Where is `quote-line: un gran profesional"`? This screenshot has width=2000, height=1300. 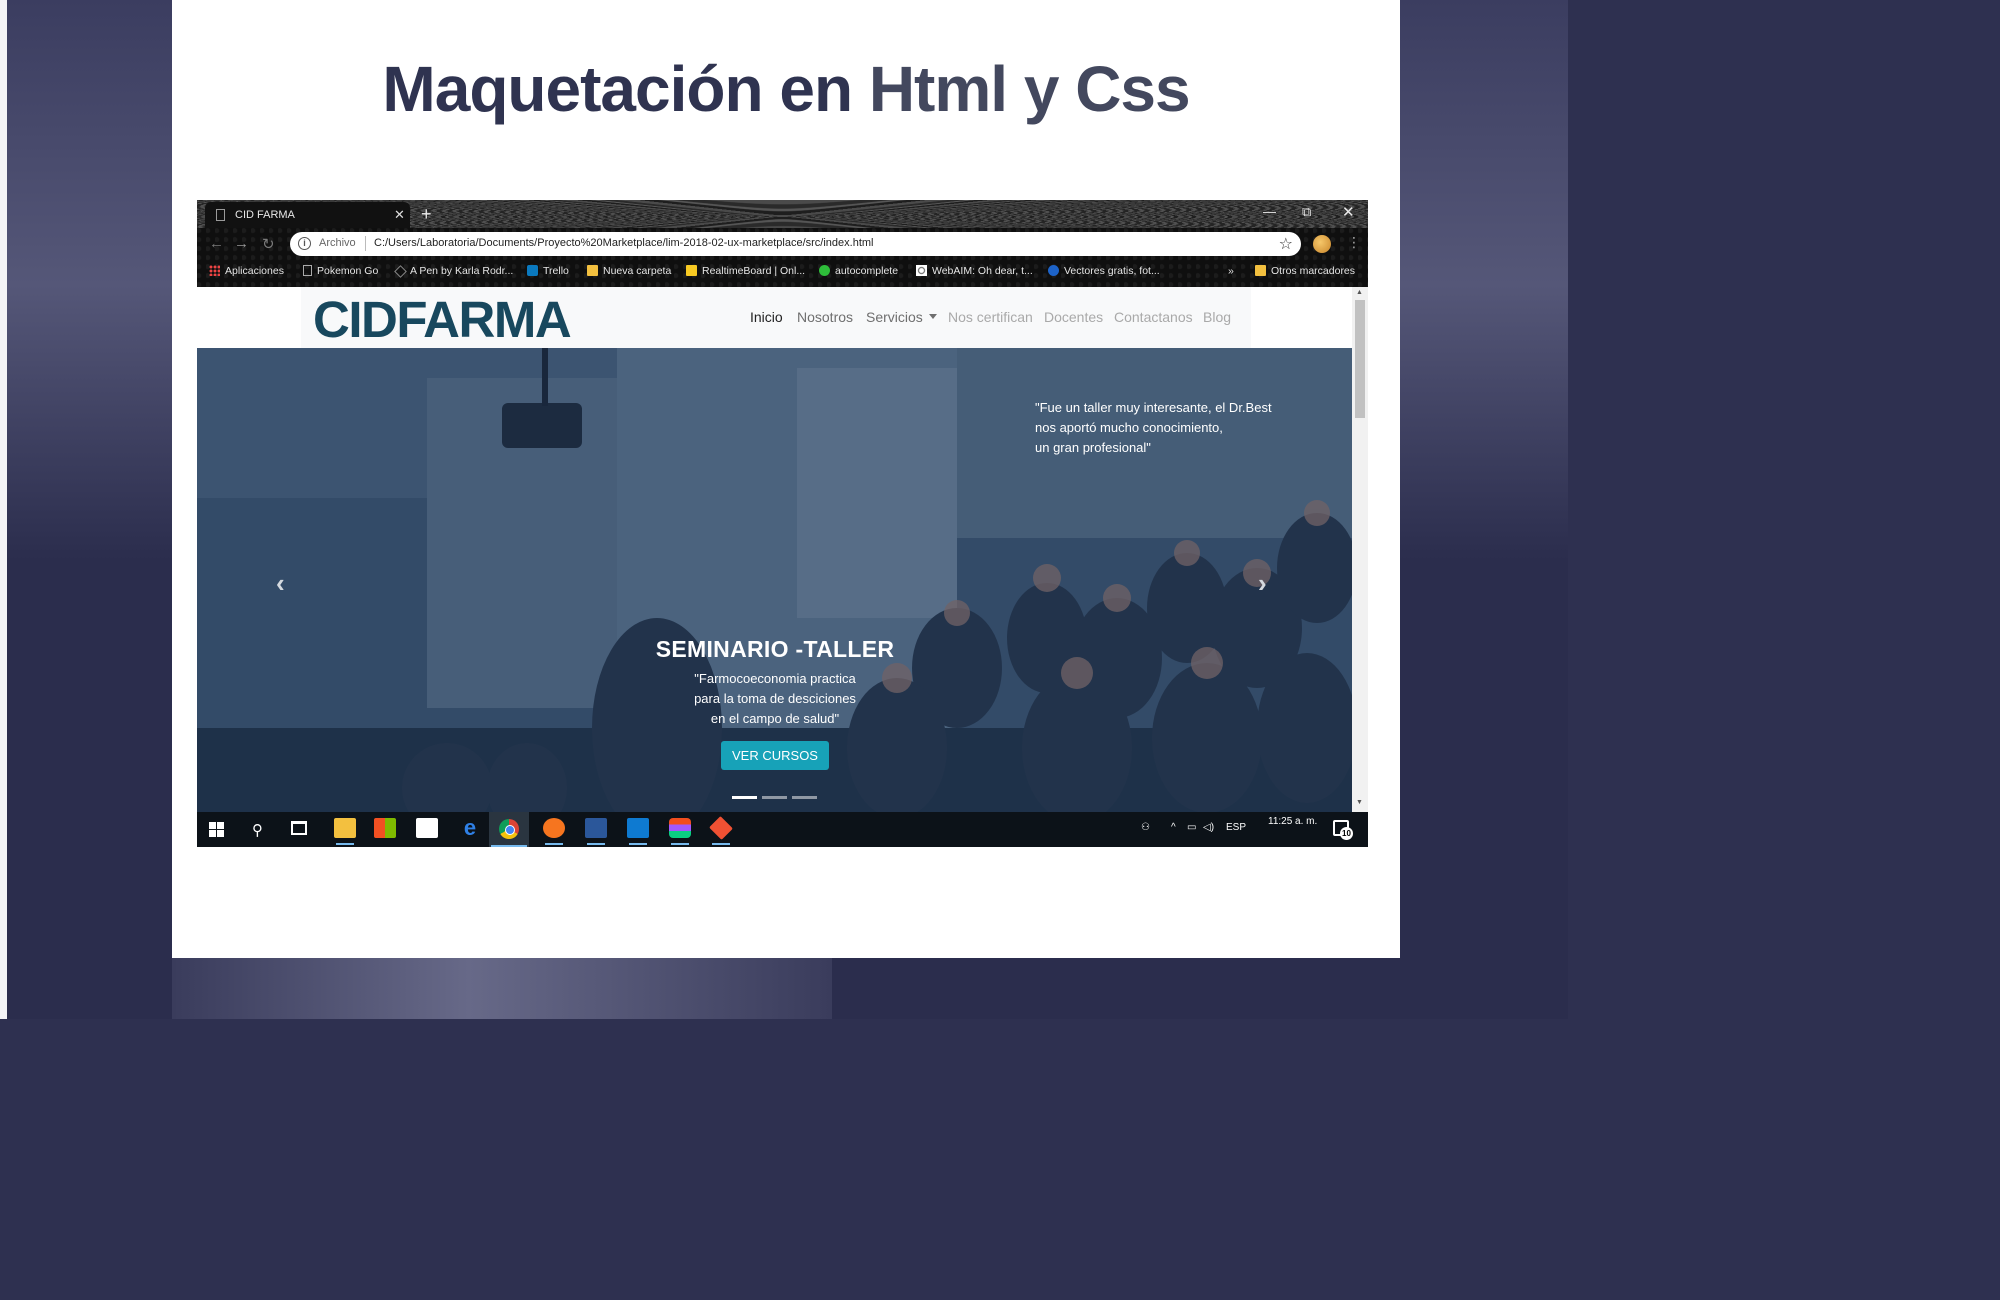
quote-line: un gran profesional" is located at coordinates (1093, 447).